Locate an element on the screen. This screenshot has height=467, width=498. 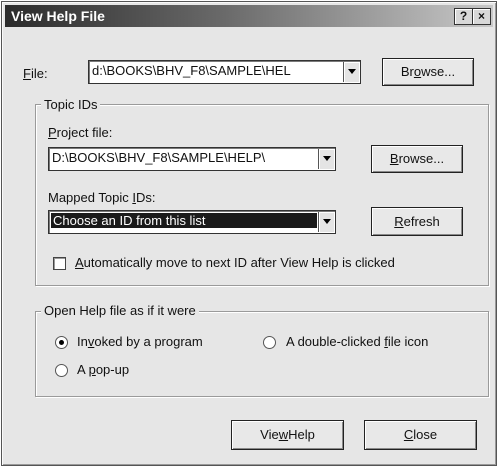
close-icon: × is located at coordinates (481, 16).